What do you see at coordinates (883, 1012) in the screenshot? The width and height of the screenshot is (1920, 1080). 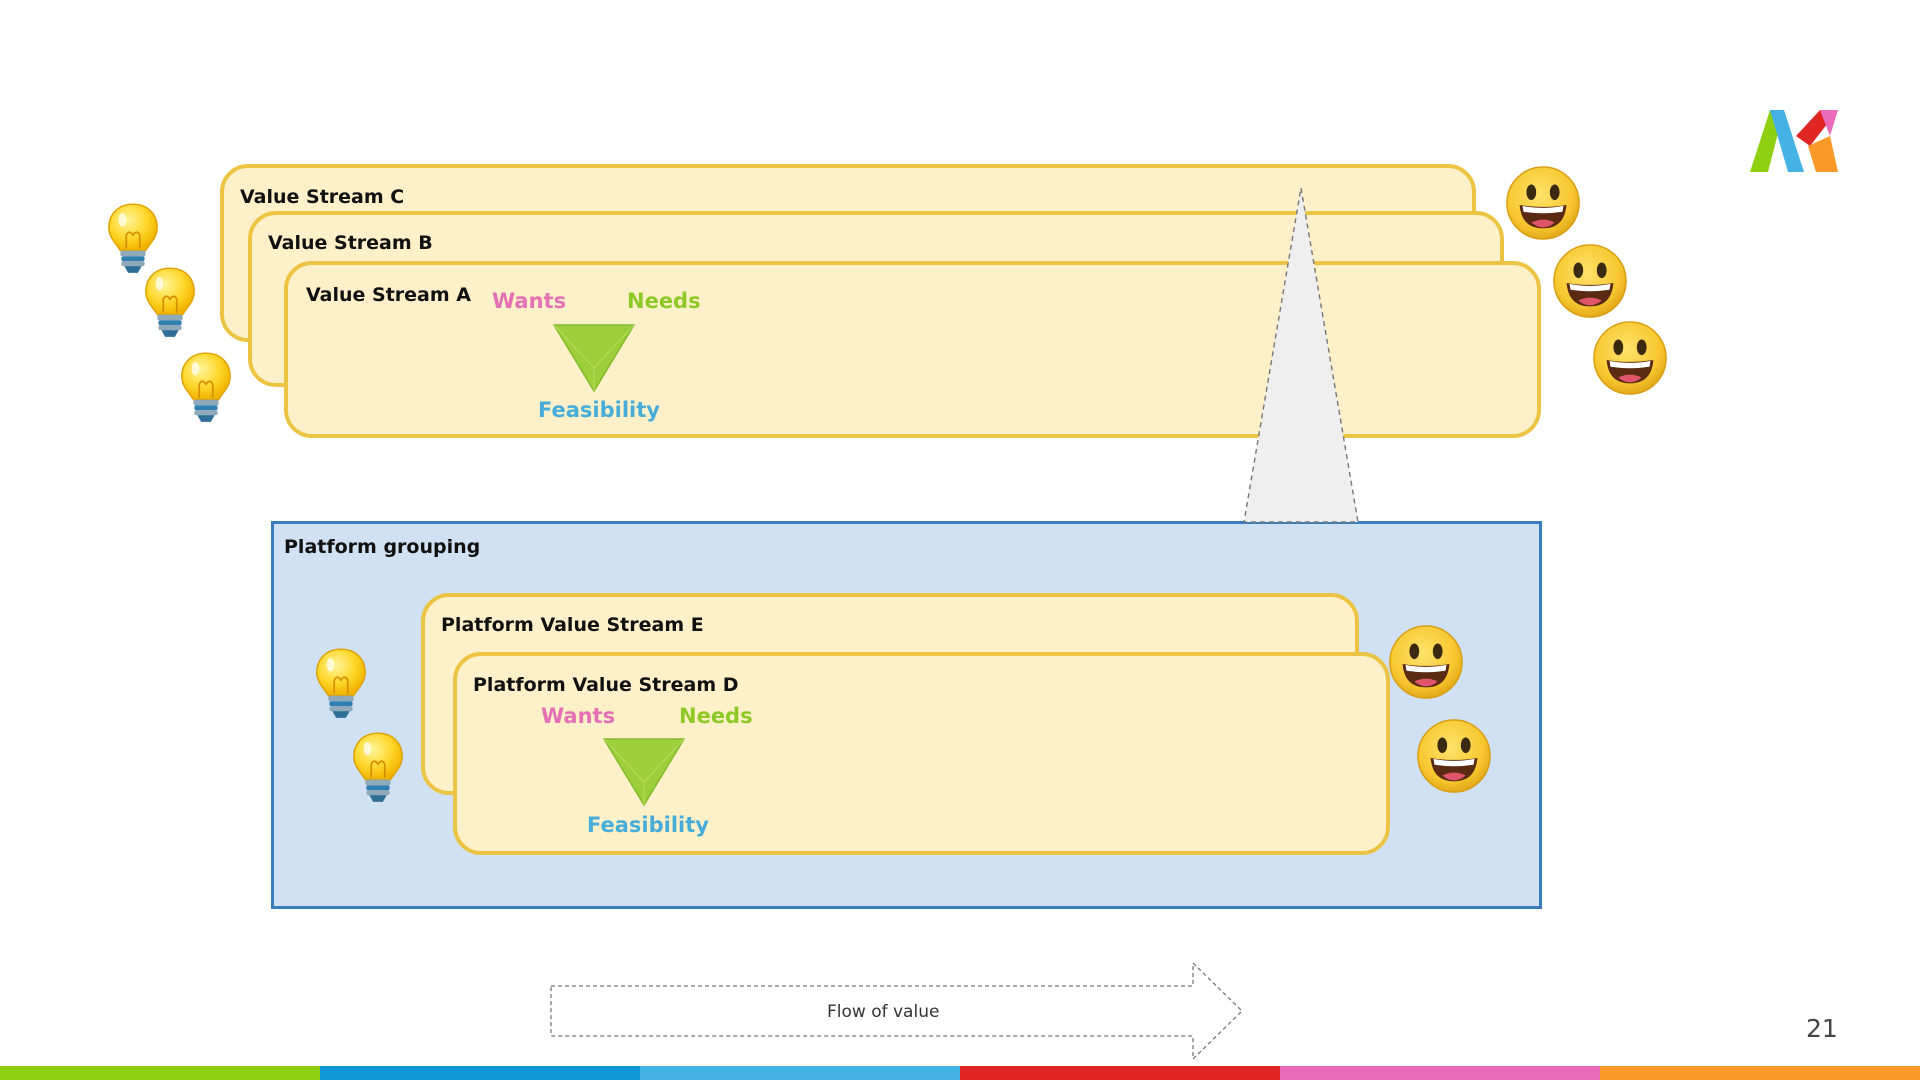 I see `flow-of-value-label: Flow of value` at bounding box center [883, 1012].